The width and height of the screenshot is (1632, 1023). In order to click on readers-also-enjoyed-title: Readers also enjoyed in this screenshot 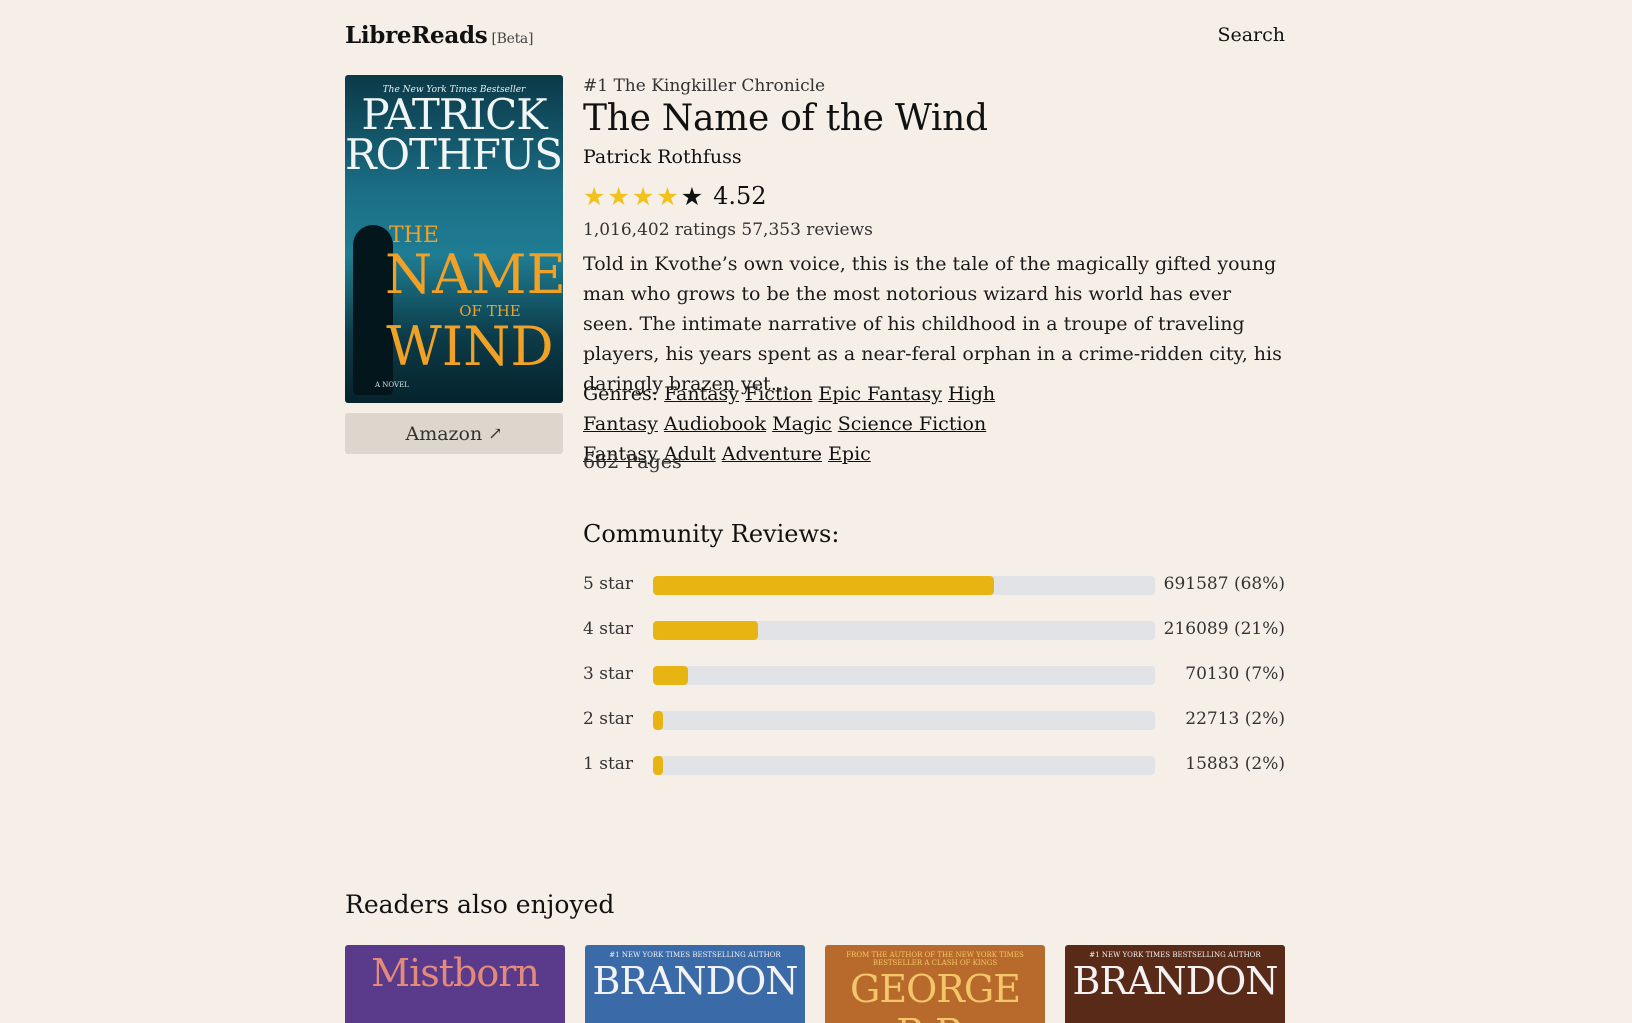, I will do `click(480, 904)`.